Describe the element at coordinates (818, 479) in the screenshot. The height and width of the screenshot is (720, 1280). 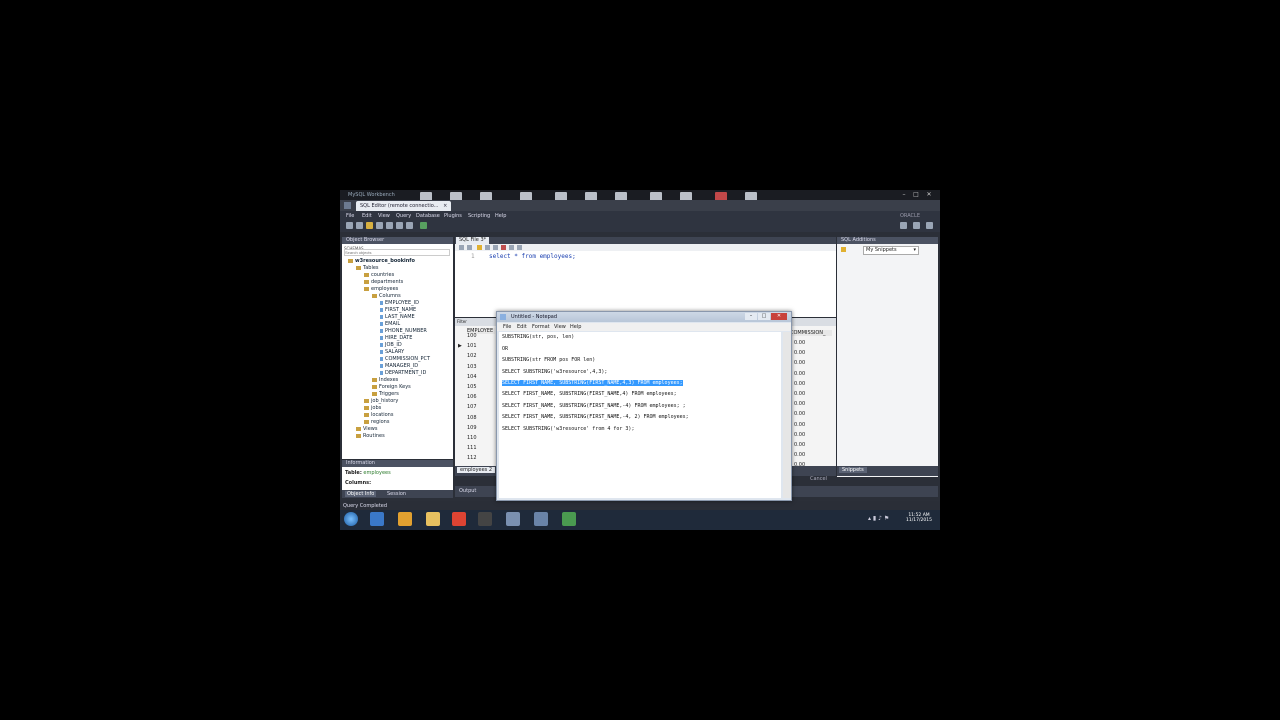
I see `cancel-button: Cancel` at that location.